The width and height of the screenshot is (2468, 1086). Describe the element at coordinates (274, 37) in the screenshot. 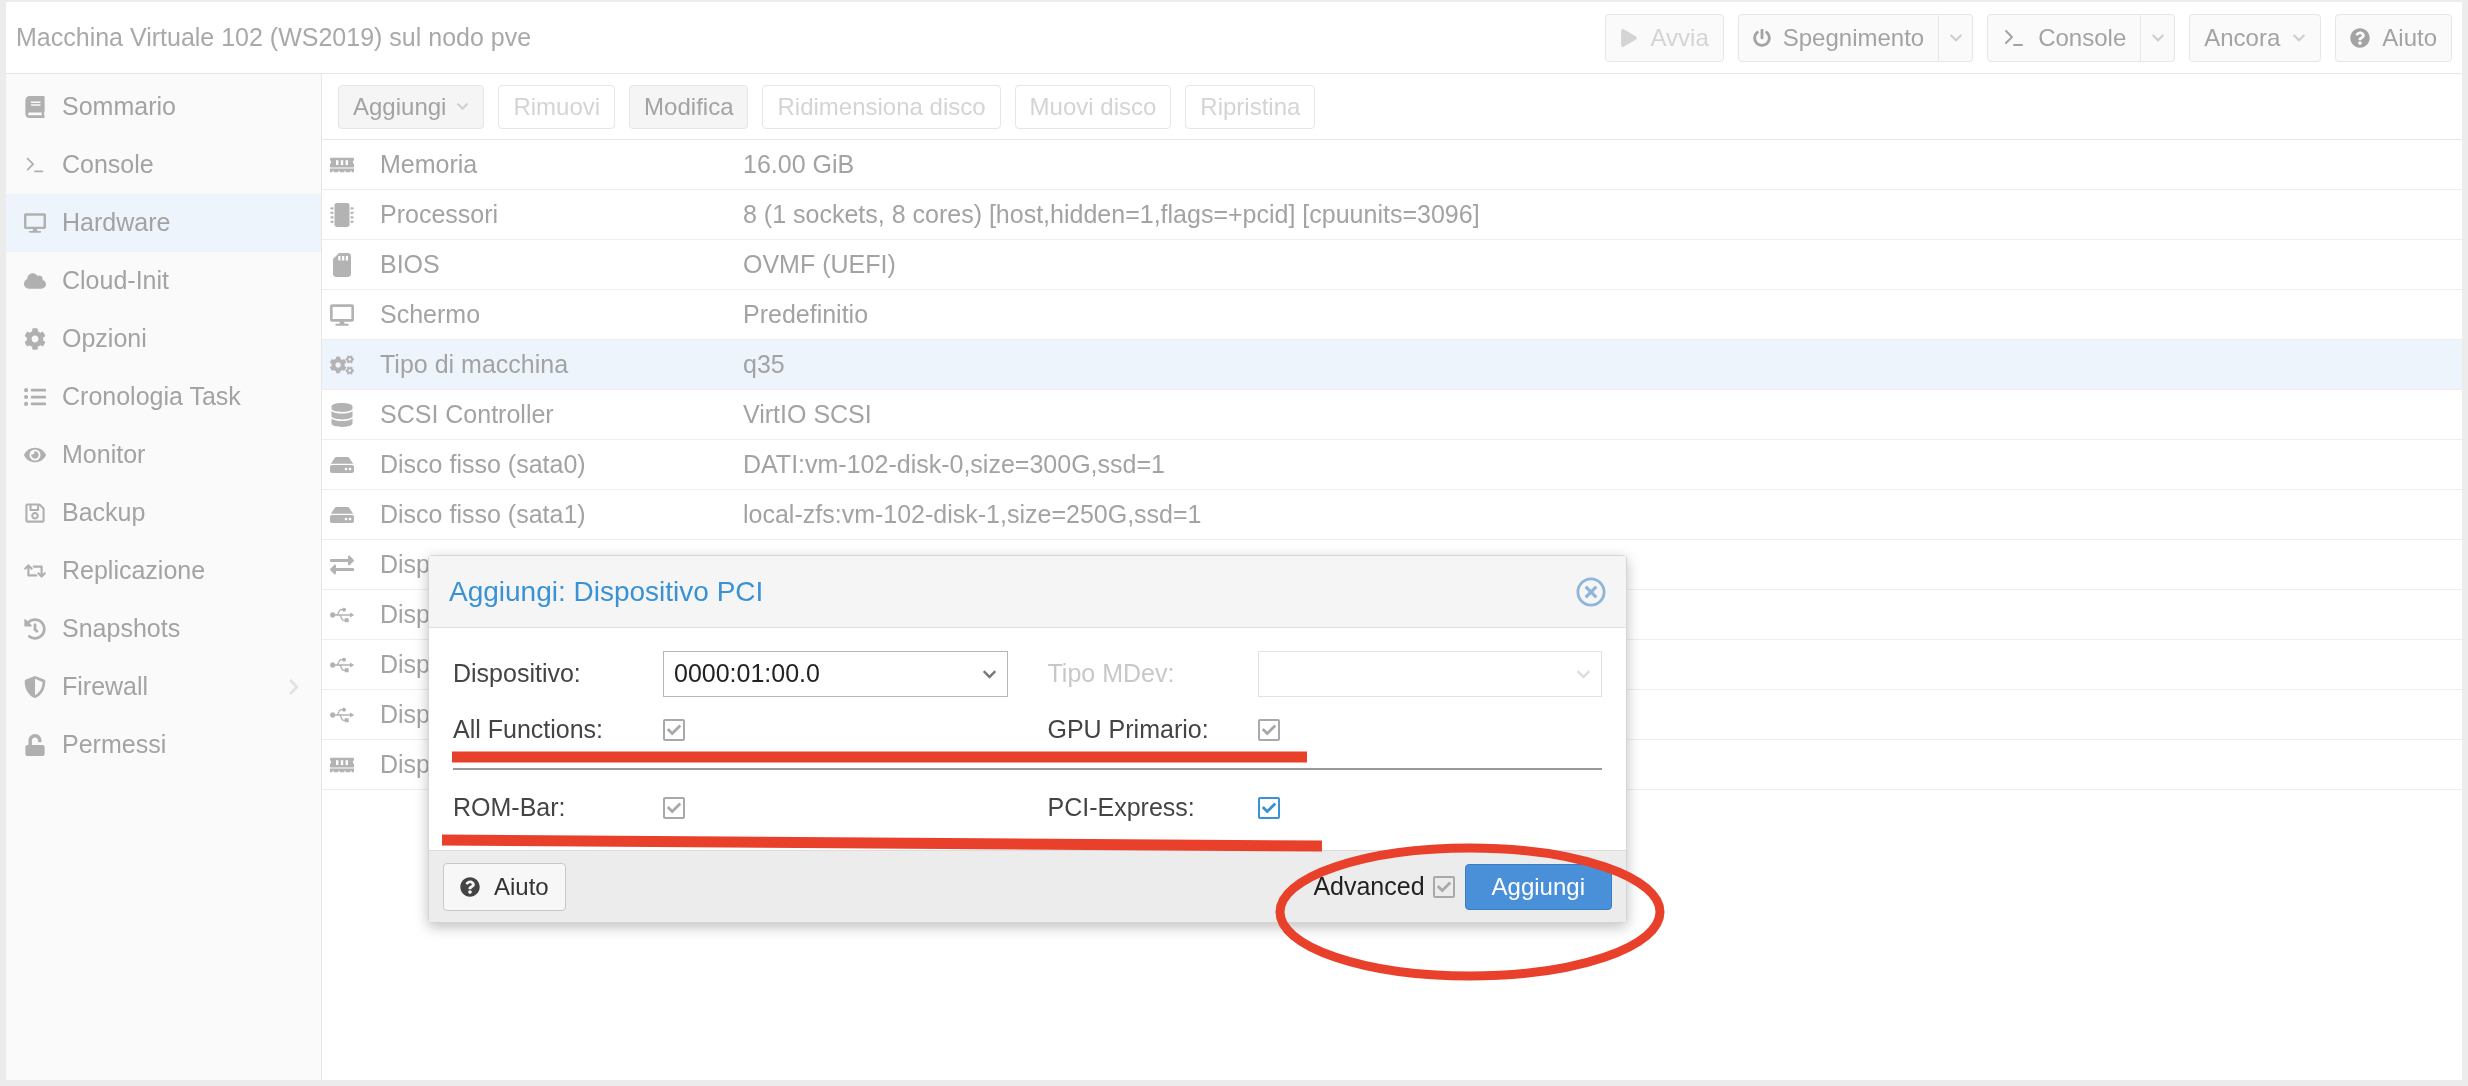

I see `window-title: Macchina Virtuale 102 (WS2019) sul nodo pve` at that location.